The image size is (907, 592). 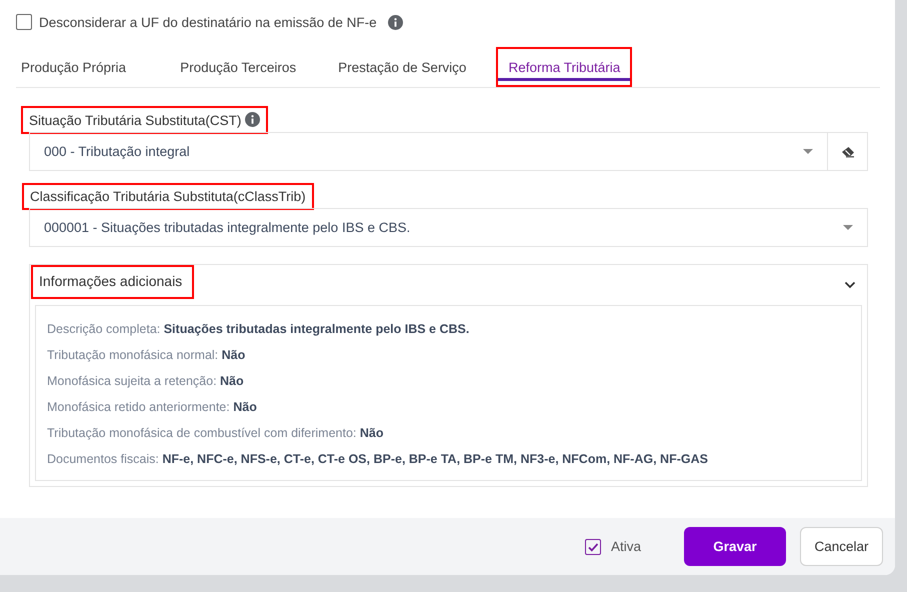 What do you see at coordinates (146, 355) in the screenshot?
I see `detail-line: Tributação monofásica normal: Não` at bounding box center [146, 355].